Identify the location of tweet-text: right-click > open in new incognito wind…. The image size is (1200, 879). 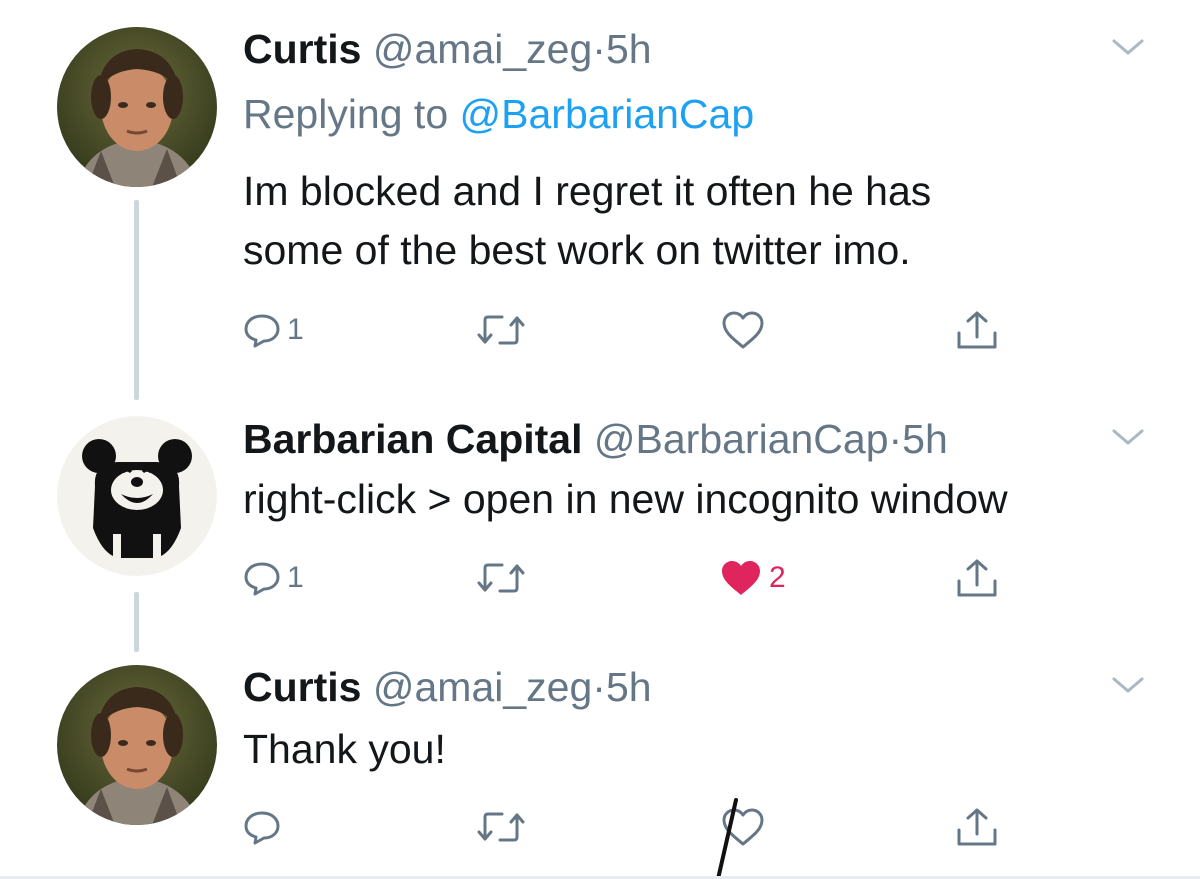
(625, 499).